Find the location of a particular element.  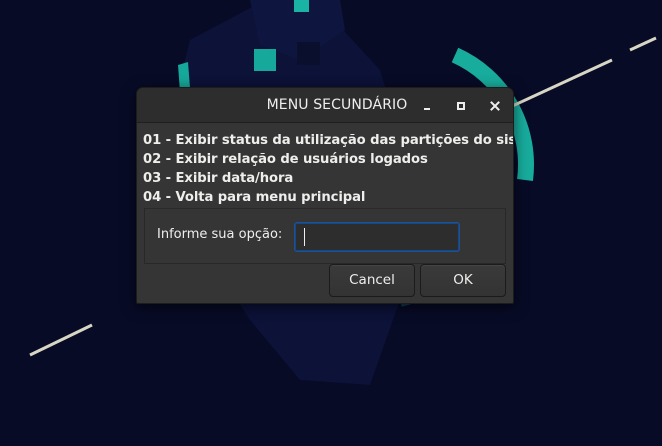

menu-option-2: 02 - Exibir relação de usuários logados is located at coordinates (285, 159).